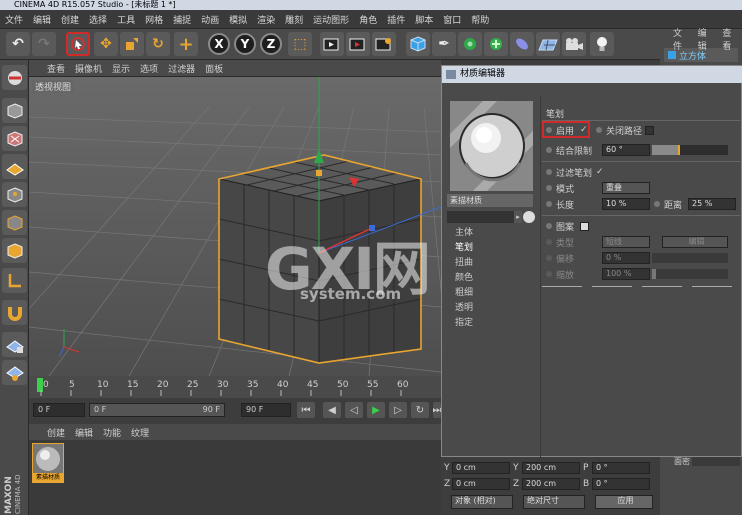 This screenshot has height=515, width=742. I want to click on menu-window: 窗口, so click(452, 19).